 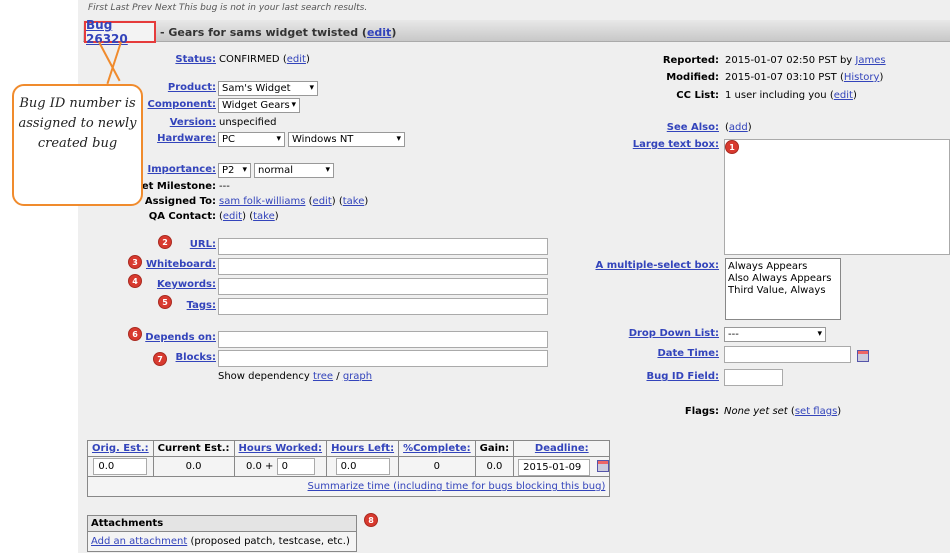 I want to click on product-label-link: Product:, so click(x=192, y=87).